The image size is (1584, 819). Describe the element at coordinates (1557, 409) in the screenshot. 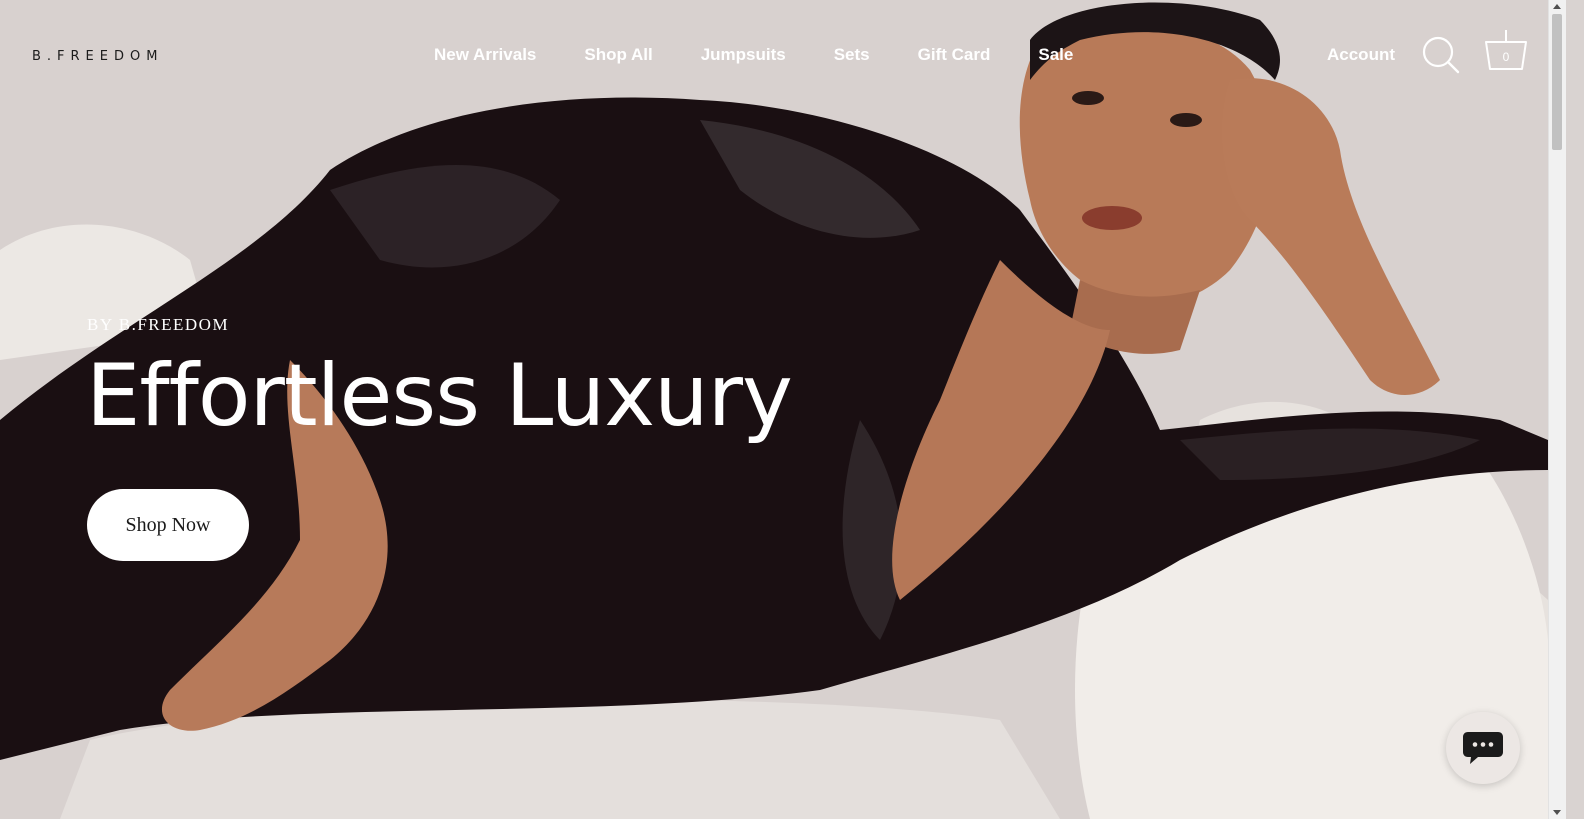

I see `page-scrollbar` at that location.